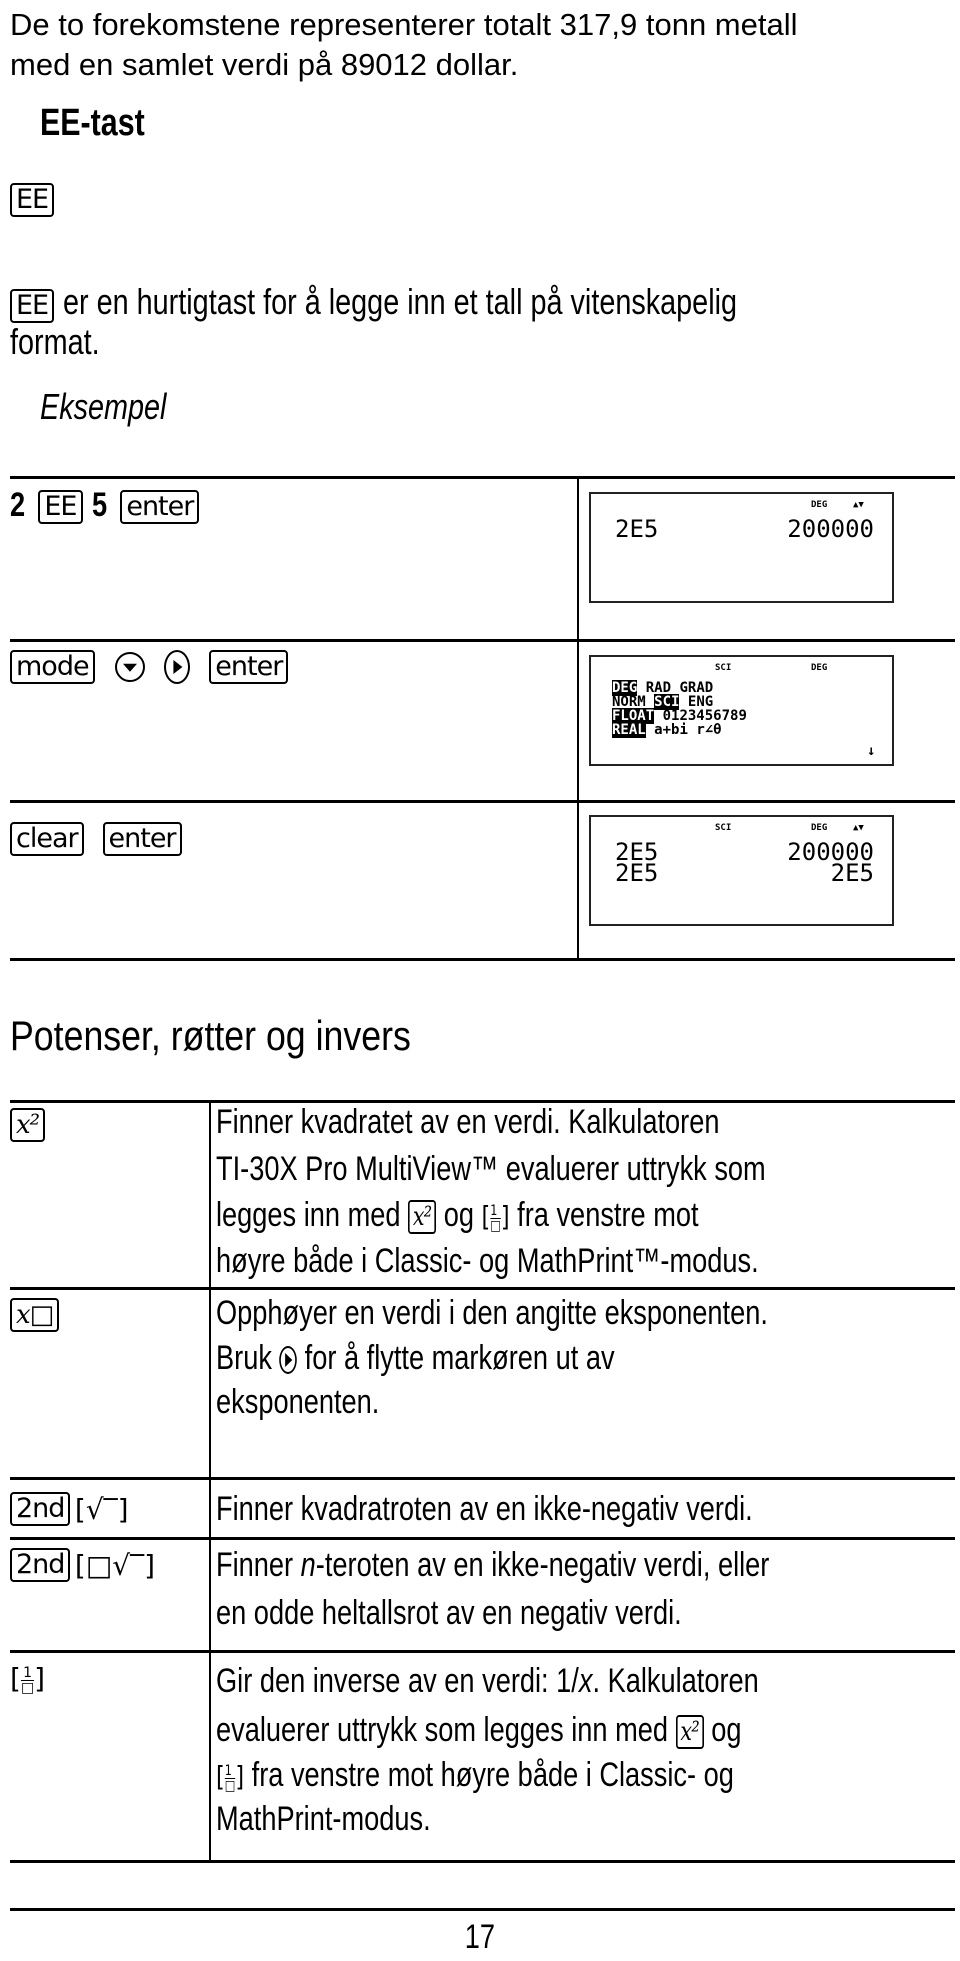  Describe the element at coordinates (708, 730) in the screenshot. I see `menu-option-polar: r∠θ` at that location.